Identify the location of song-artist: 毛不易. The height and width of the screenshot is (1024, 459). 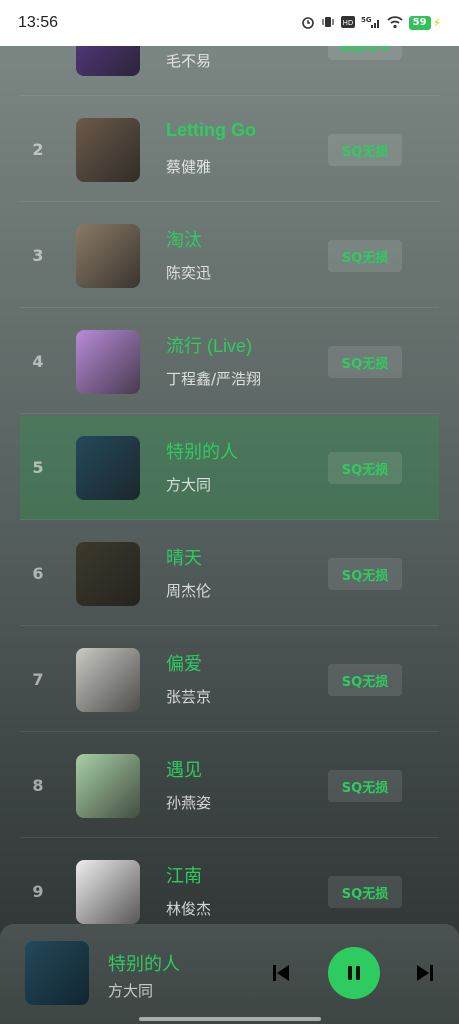
(189, 61).